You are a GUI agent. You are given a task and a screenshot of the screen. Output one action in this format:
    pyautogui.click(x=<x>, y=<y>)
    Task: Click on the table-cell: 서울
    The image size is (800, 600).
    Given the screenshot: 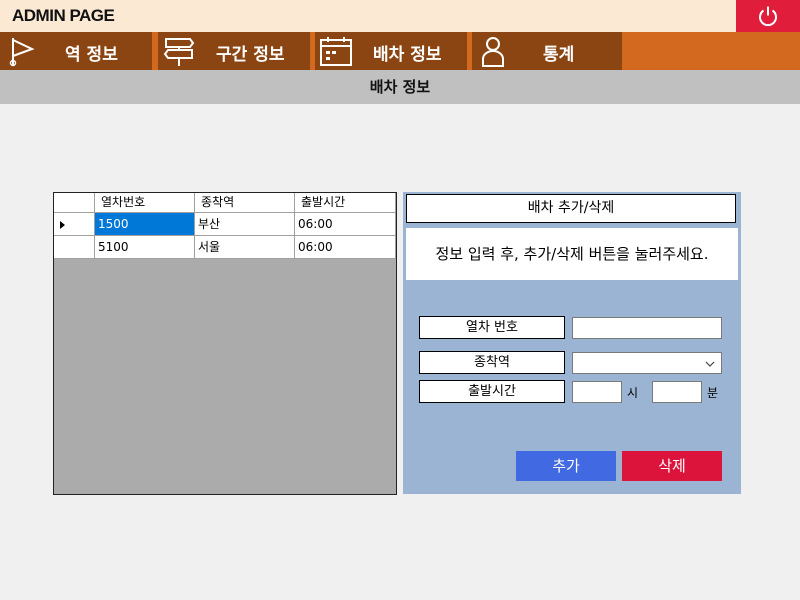 What is the action you would take?
    pyautogui.click(x=245, y=247)
    